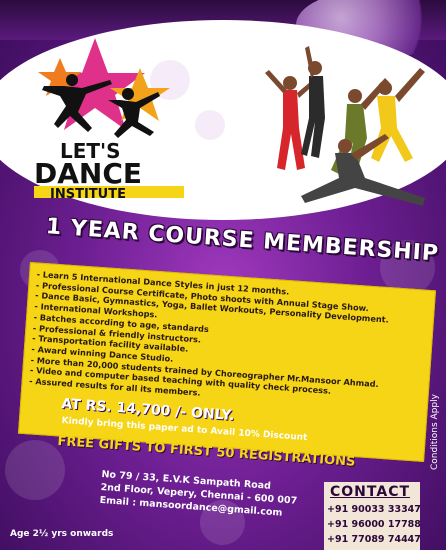 The height and width of the screenshot is (550, 446). What do you see at coordinates (88, 192) in the screenshot?
I see `logo-line3: INSTITUTE` at bounding box center [88, 192].